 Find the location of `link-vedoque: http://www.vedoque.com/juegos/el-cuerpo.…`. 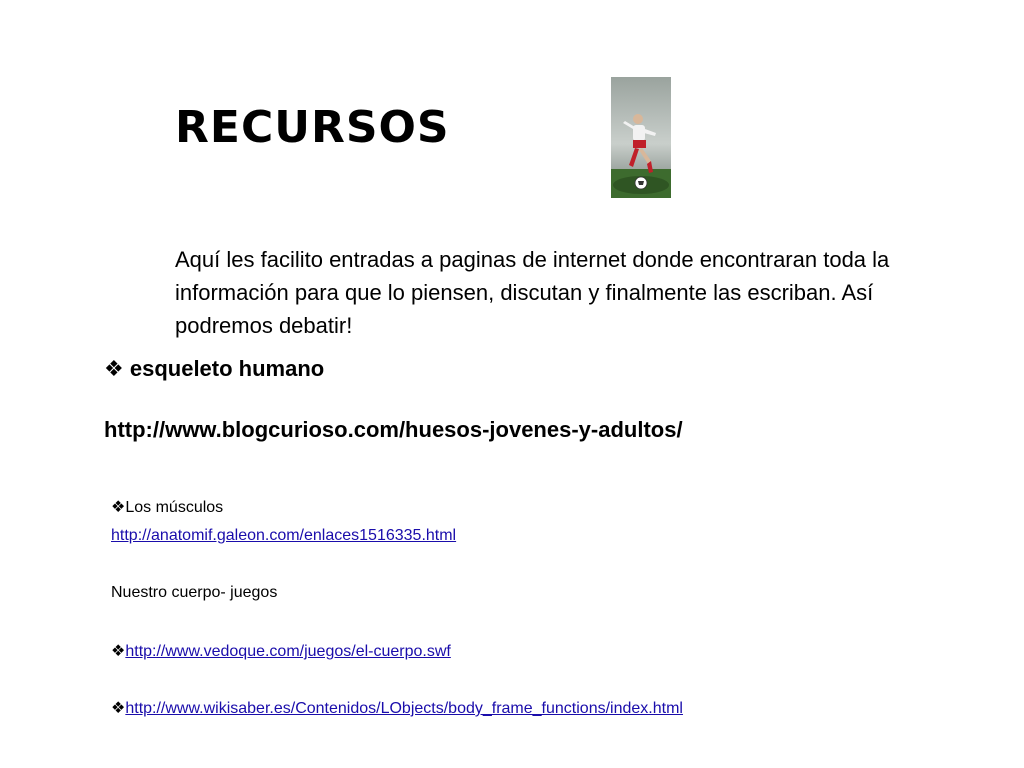

link-vedoque: http://www.vedoque.com/juegos/el-cuerpo.… is located at coordinates (288, 651).